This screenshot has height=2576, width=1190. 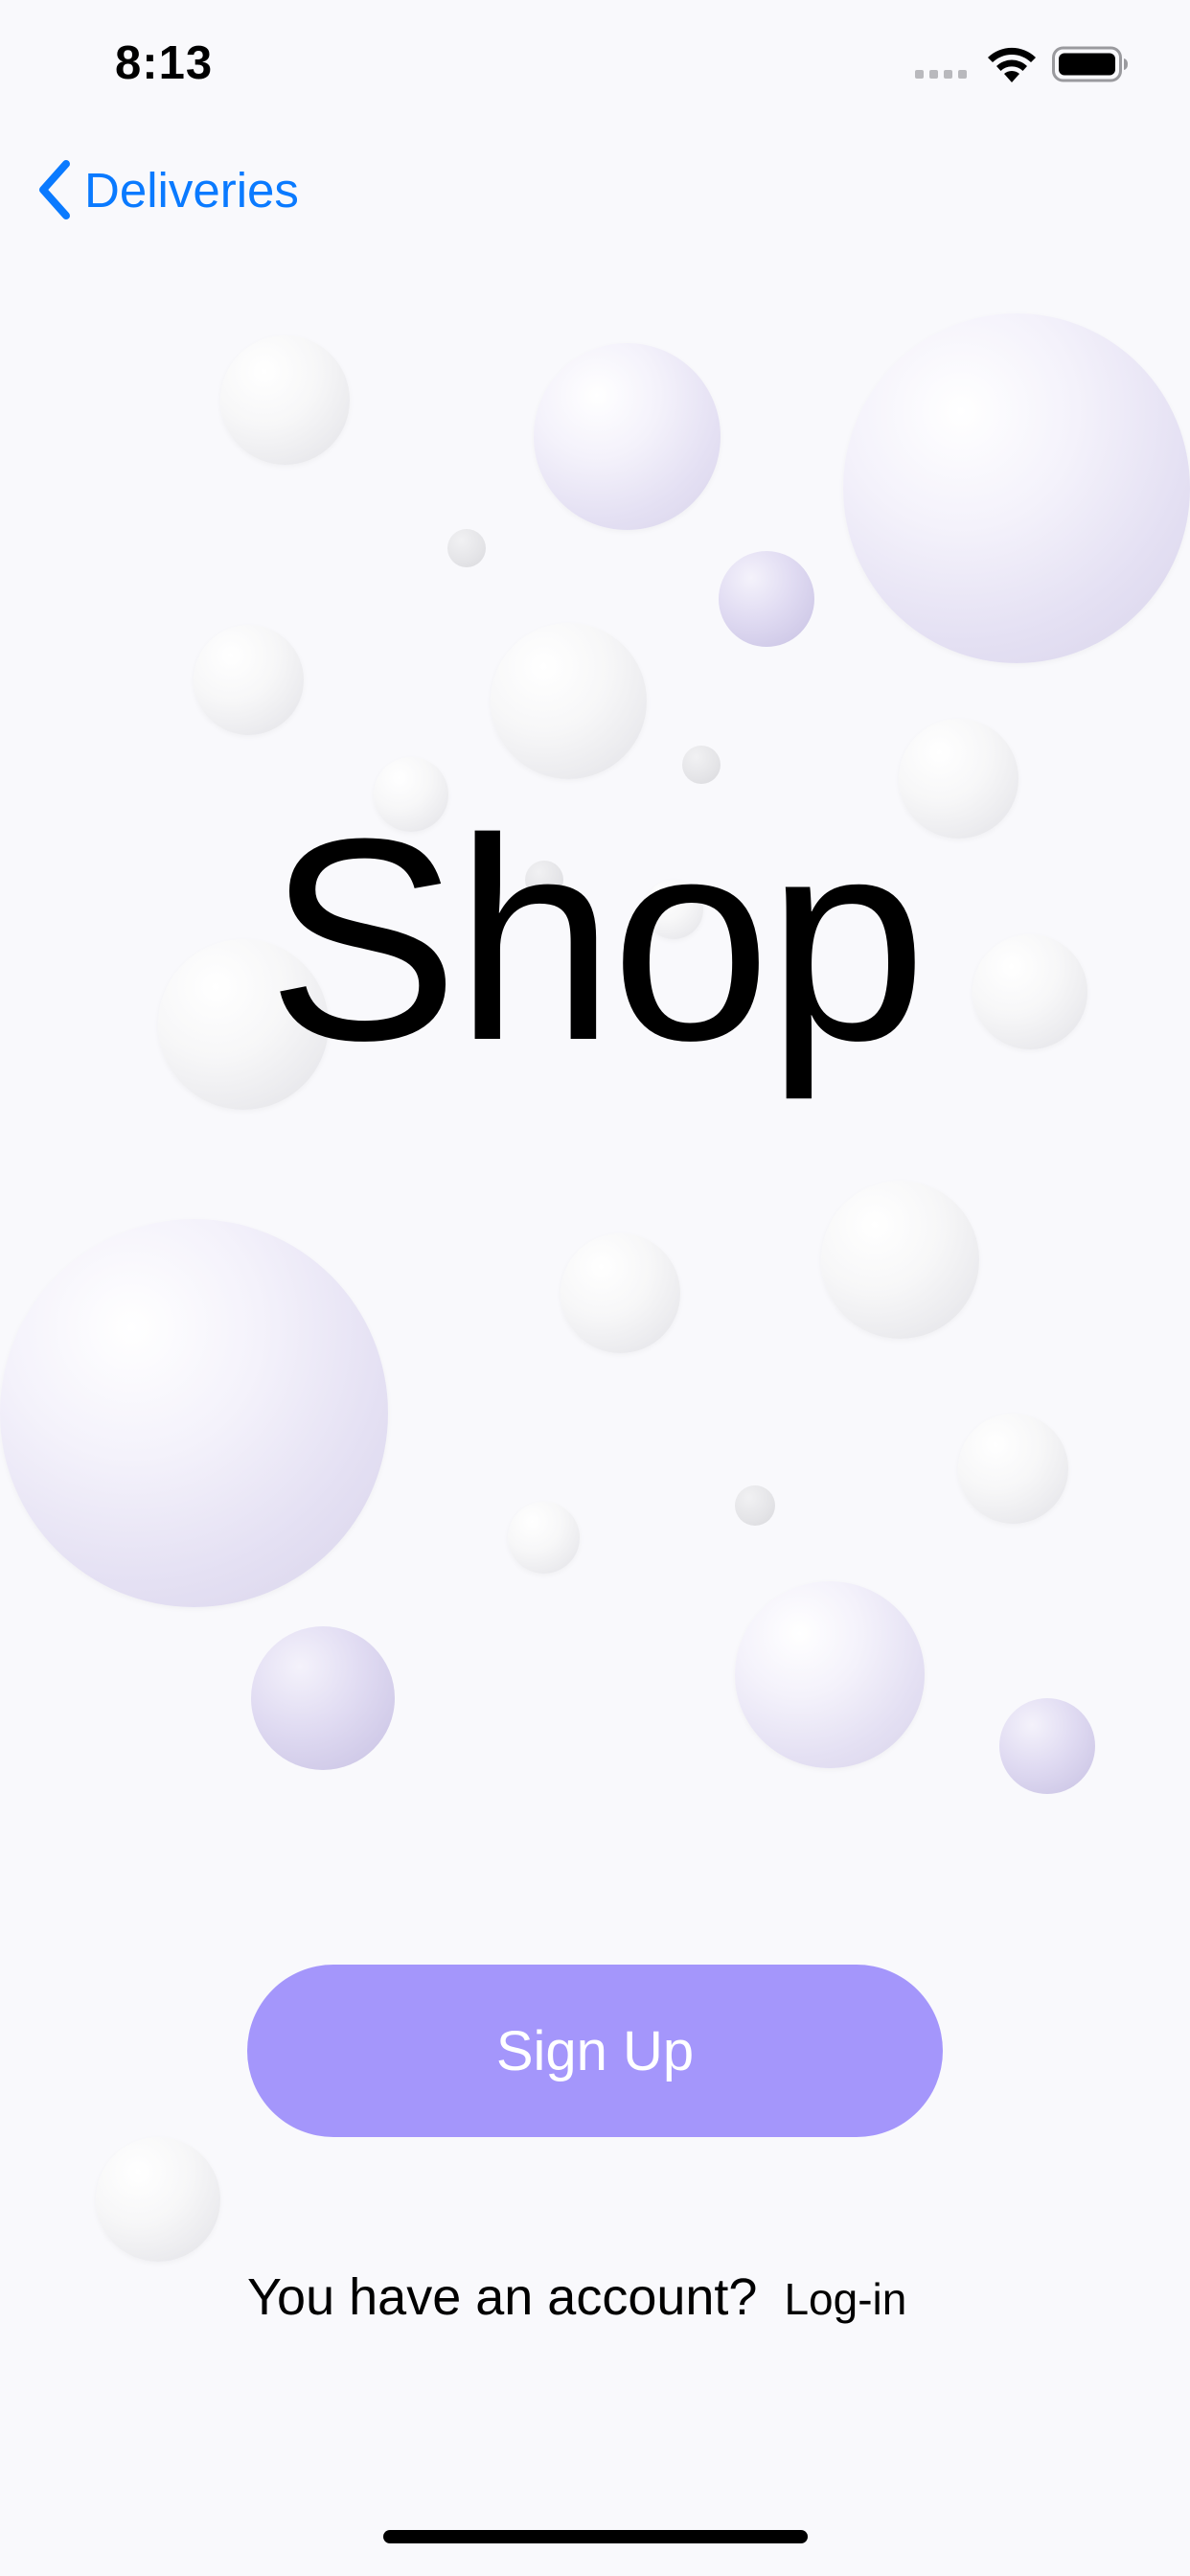 What do you see at coordinates (191, 190) in the screenshot?
I see `back-button-label: Deliveries` at bounding box center [191, 190].